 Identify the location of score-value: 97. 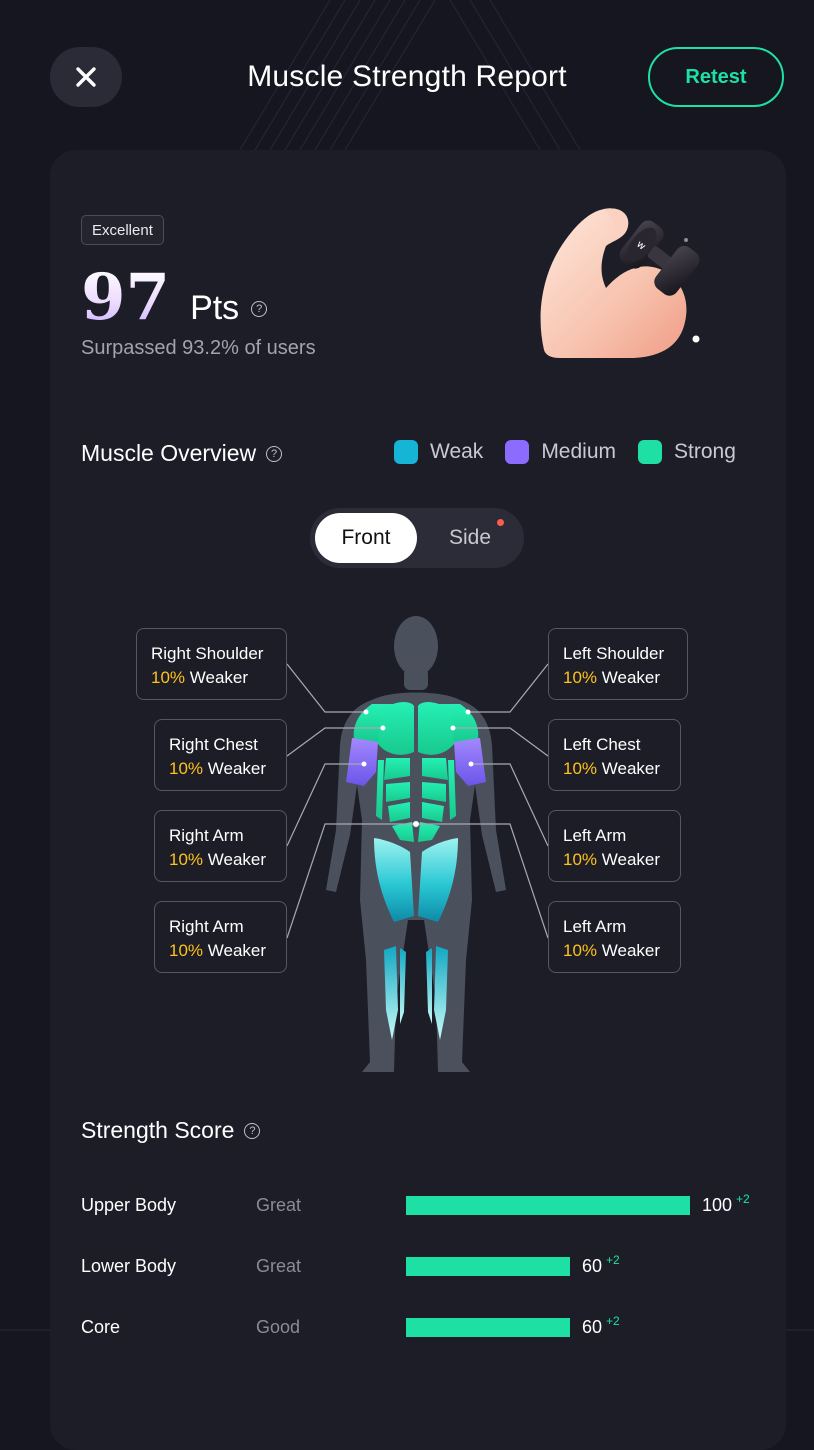
(126, 297).